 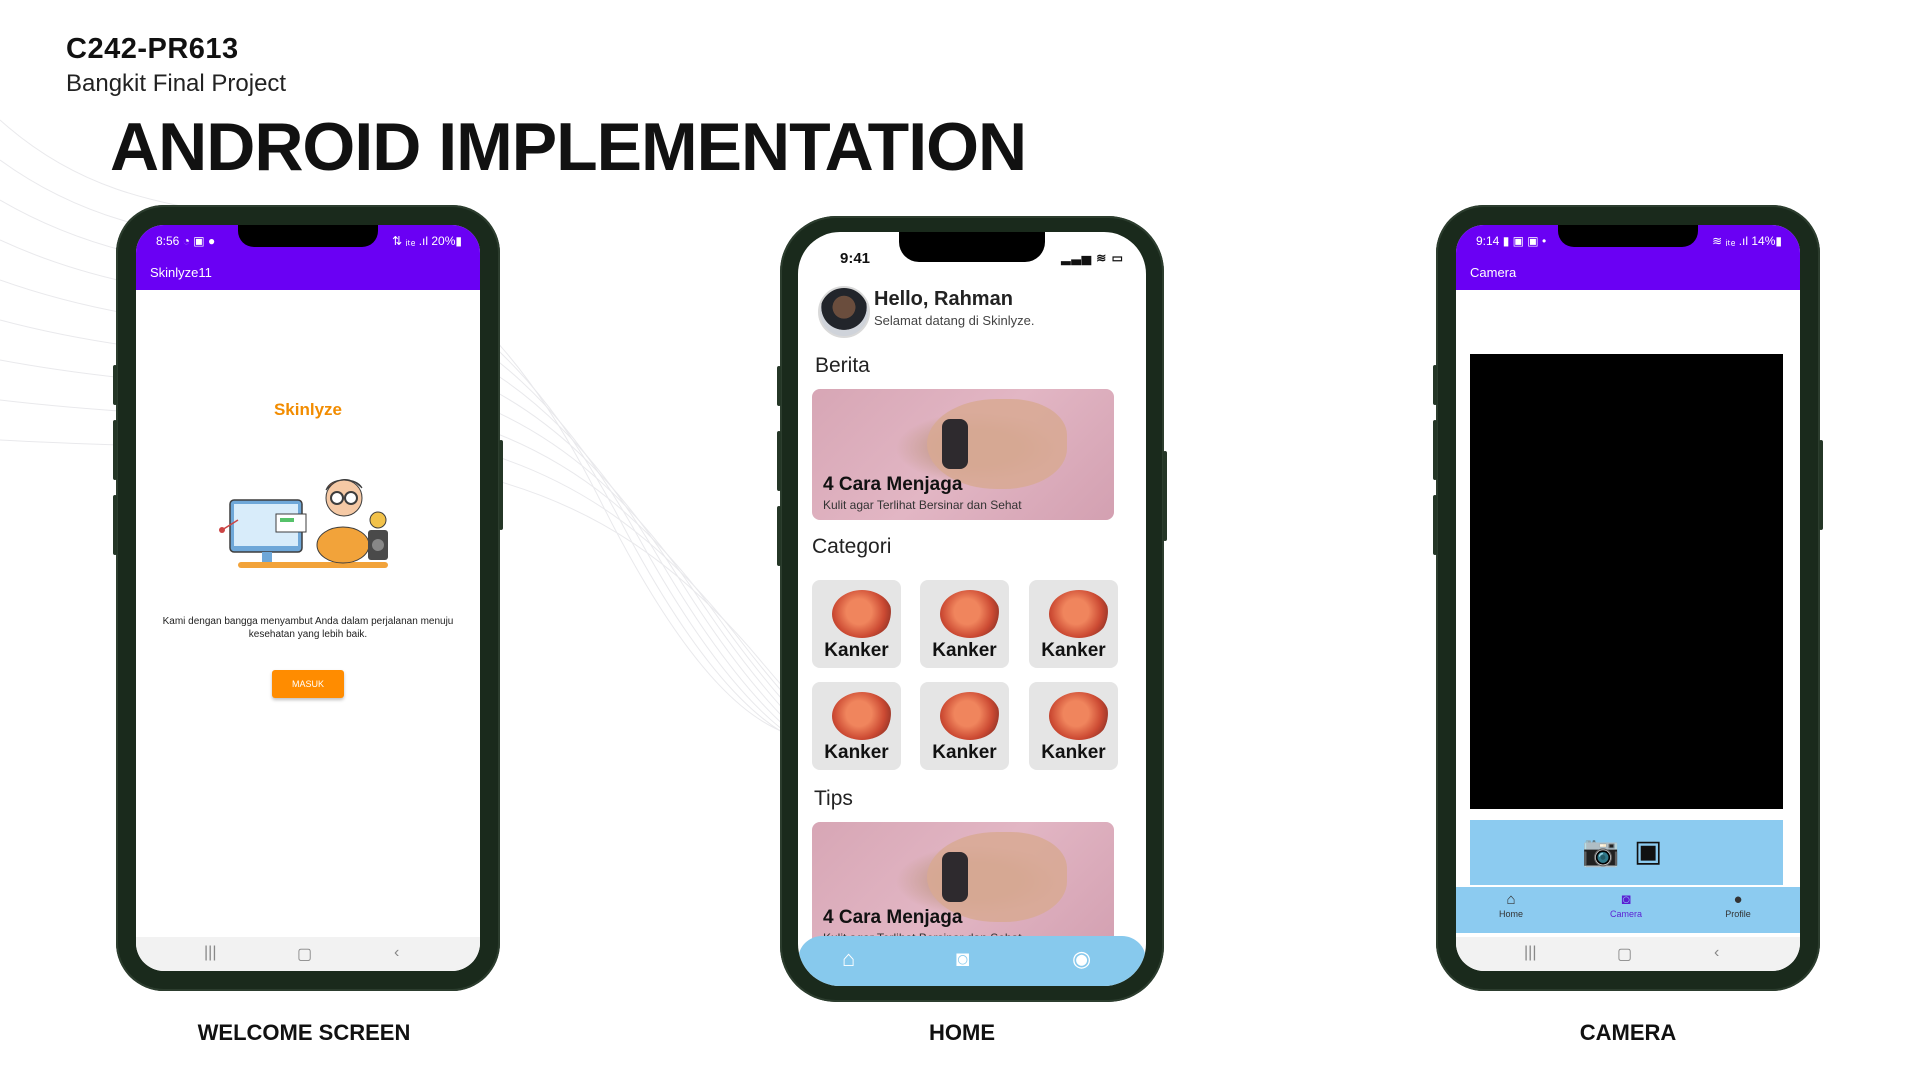 I want to click on nav-camera: ◙ Camera, so click(x=1626, y=905).